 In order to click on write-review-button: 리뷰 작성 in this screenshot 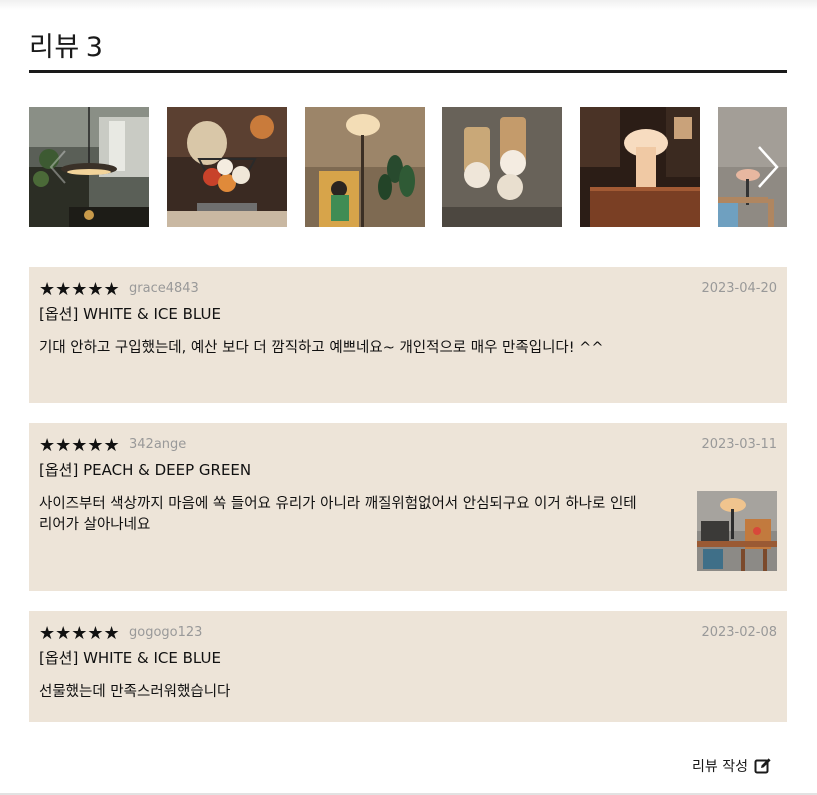, I will do `click(732, 766)`.